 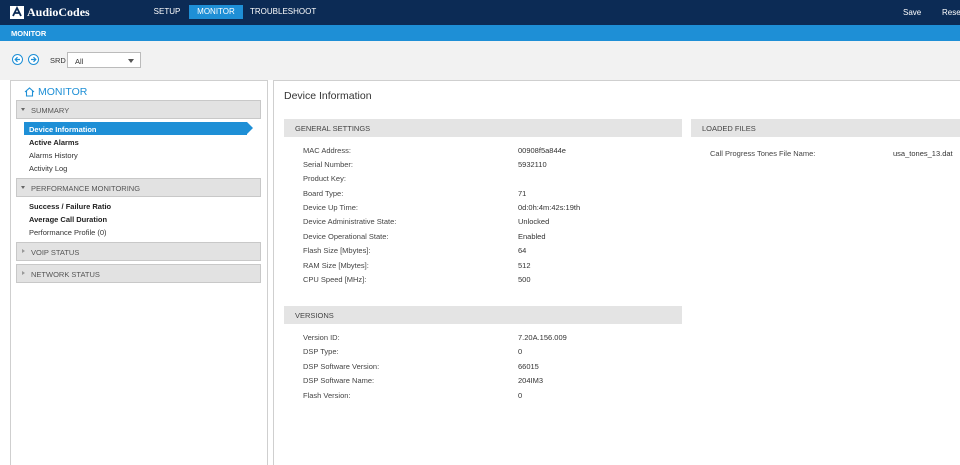 I want to click on section-title: VERSIONS, so click(x=314, y=315).